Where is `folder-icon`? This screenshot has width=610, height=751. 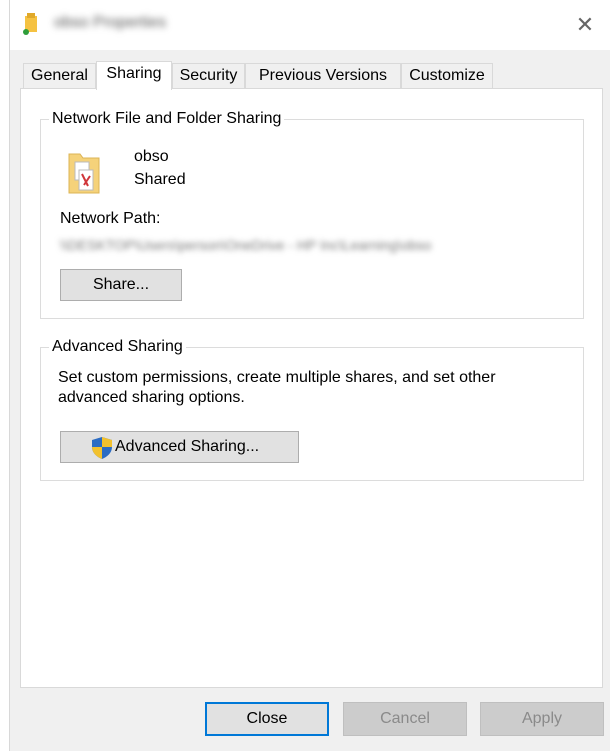
folder-icon is located at coordinates (30, 24).